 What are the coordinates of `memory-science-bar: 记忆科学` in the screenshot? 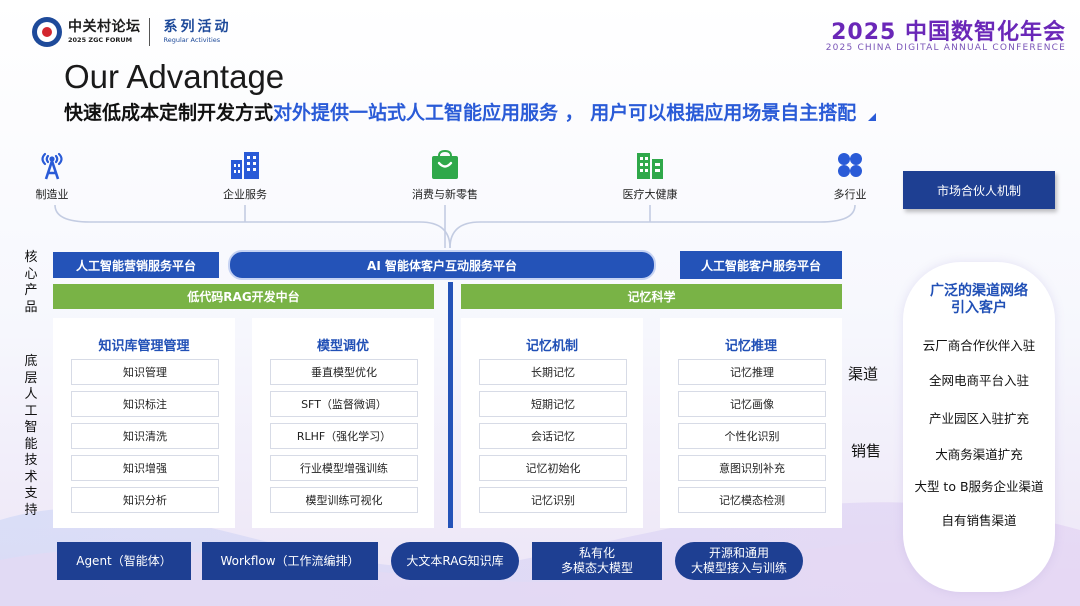 It's located at (651, 296).